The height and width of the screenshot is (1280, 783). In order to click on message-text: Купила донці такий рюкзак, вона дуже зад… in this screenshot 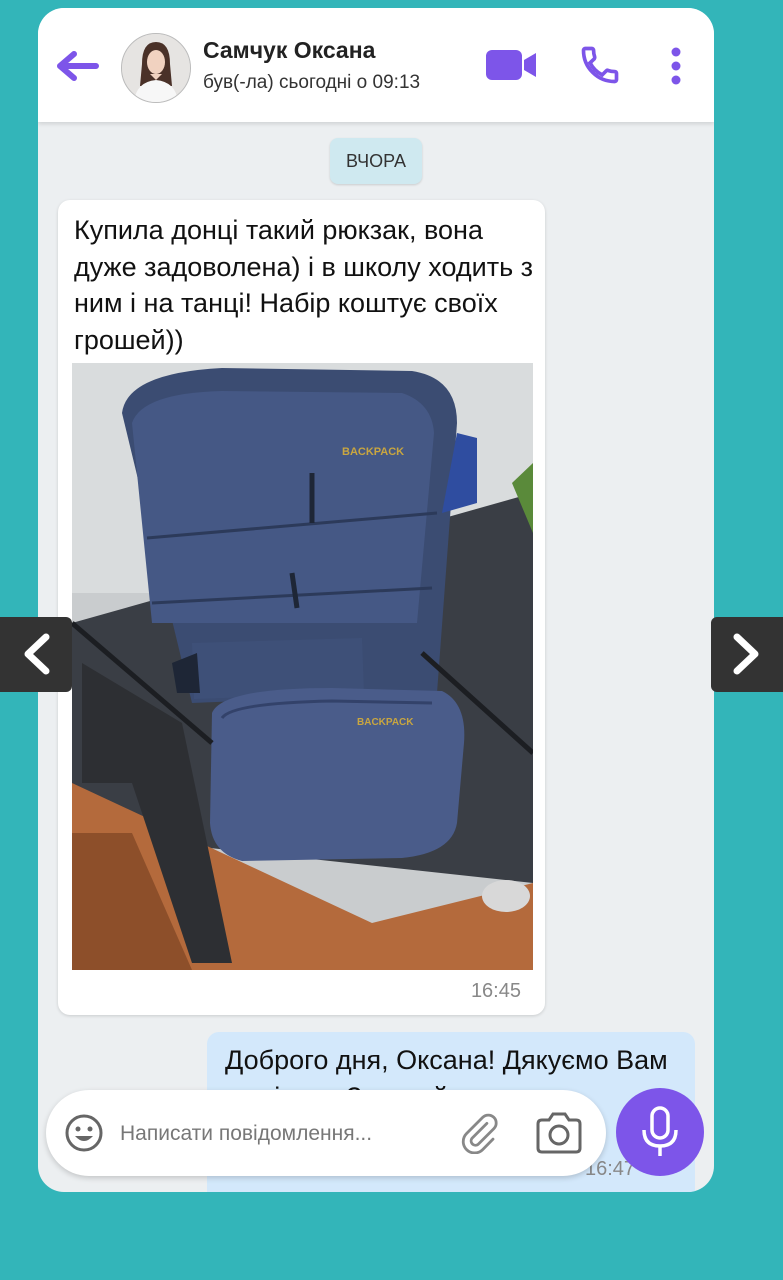, I will do `click(304, 285)`.